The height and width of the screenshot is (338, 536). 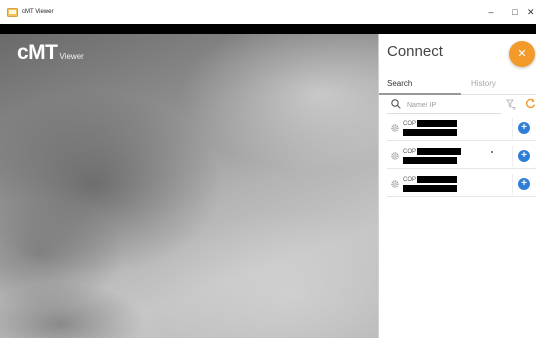 What do you see at coordinates (530, 103) in the screenshot?
I see `refresh-icon` at bounding box center [530, 103].